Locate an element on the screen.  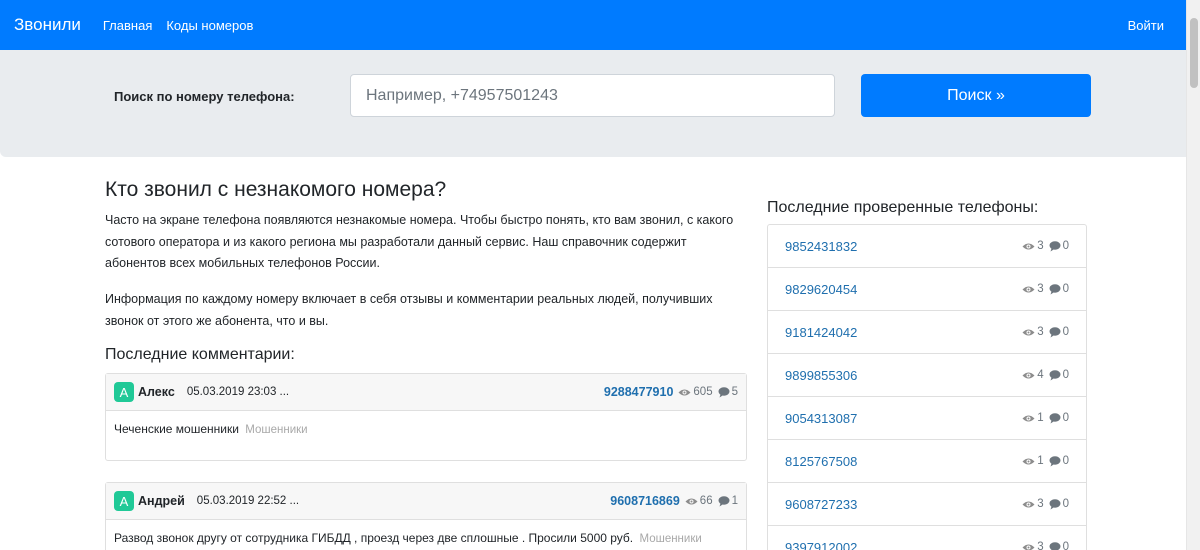
list-item: 9899855306 4 0 is located at coordinates (927, 375).